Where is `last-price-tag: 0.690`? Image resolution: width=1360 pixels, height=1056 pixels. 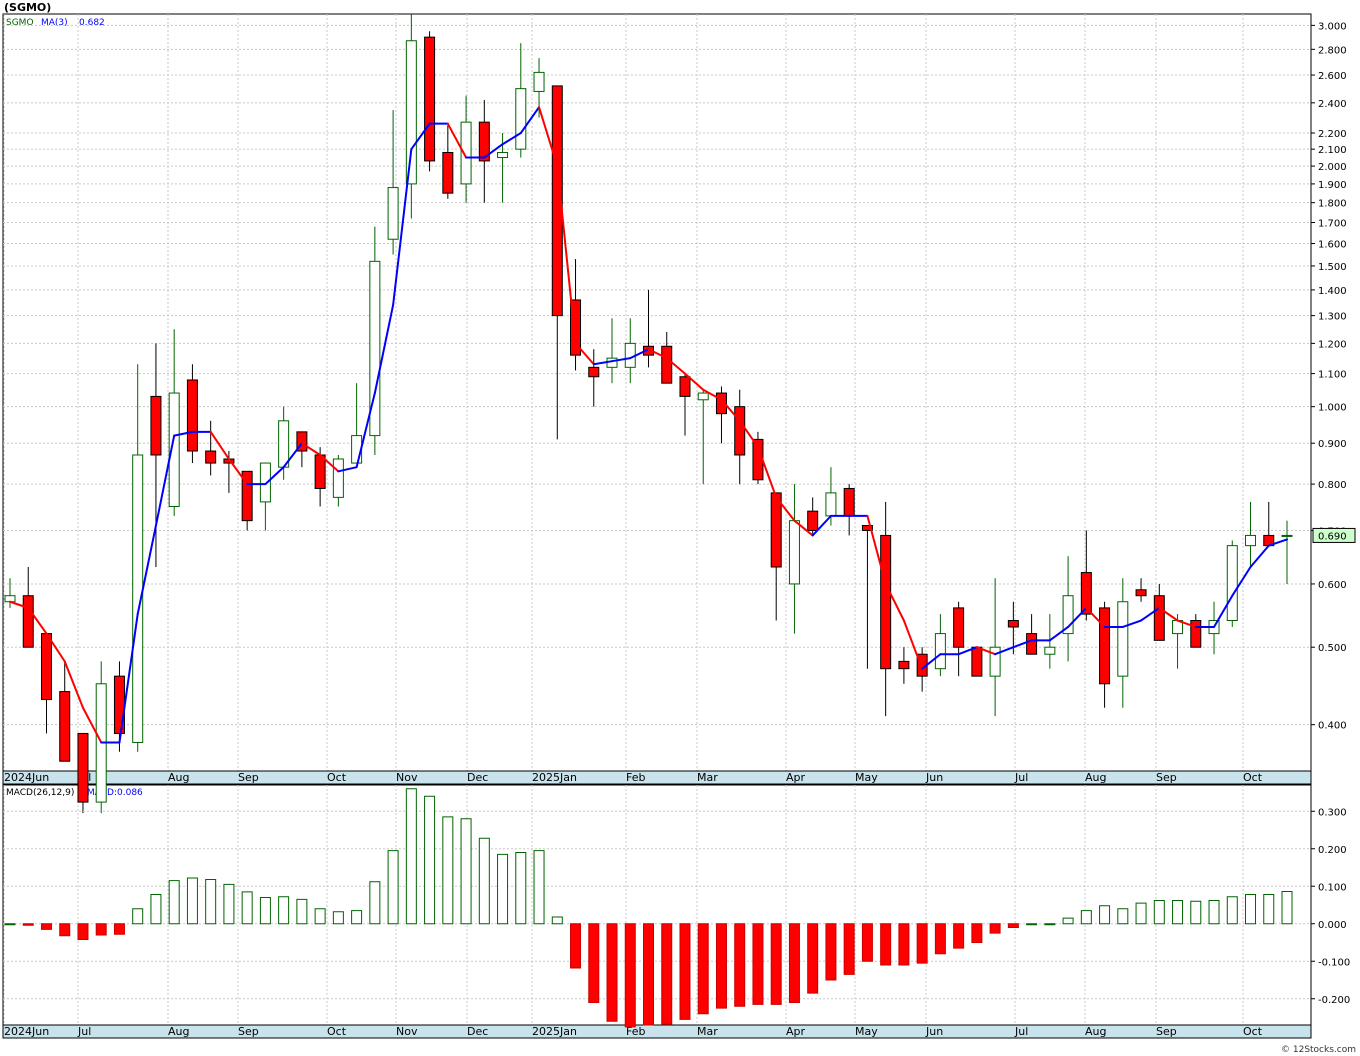 last-price-tag: 0.690 is located at coordinates (1334, 535).